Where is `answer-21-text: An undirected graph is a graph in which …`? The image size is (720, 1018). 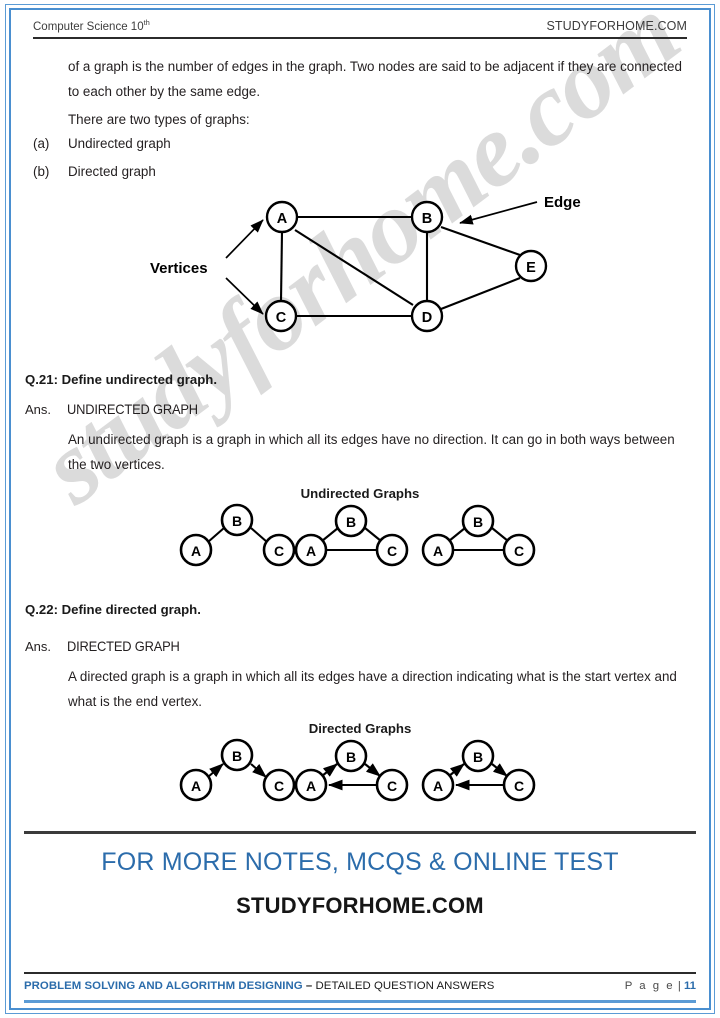 answer-21-text: An undirected graph is a graph in which … is located at coordinates (371, 452).